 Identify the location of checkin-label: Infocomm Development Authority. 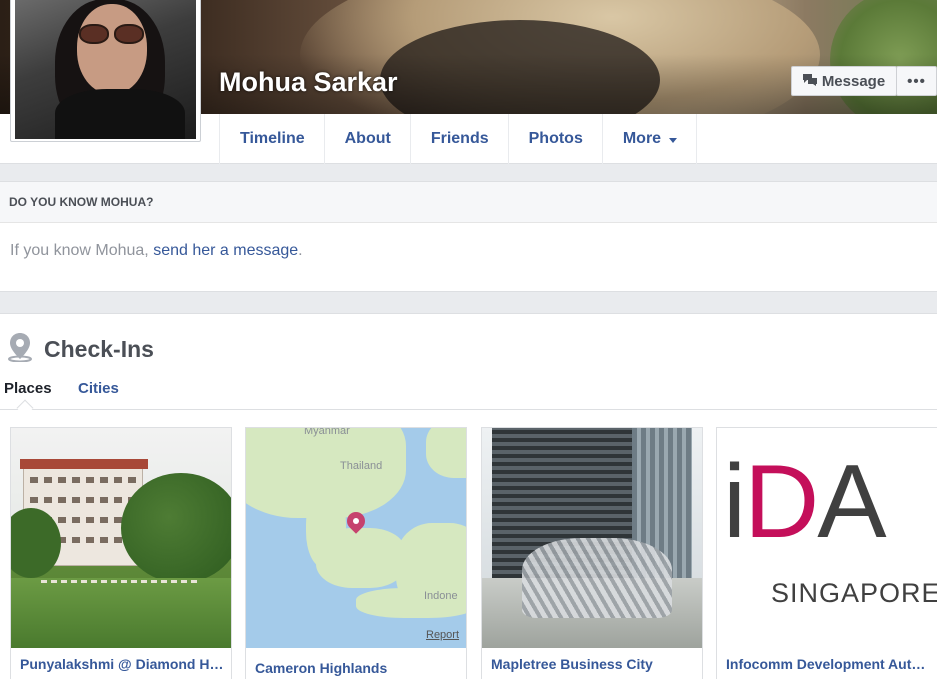
(828, 664).